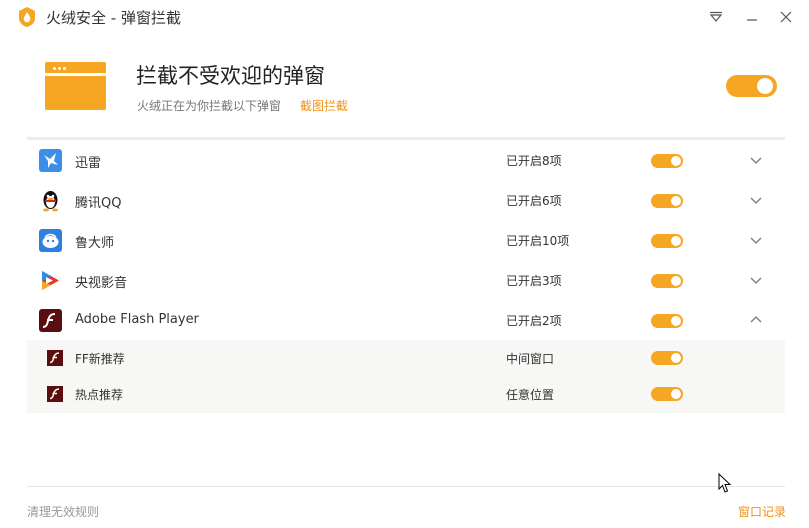 Image resolution: width=809 pixels, height=528 pixels. What do you see at coordinates (751, 86) in the screenshot?
I see `master-toggle` at bounding box center [751, 86].